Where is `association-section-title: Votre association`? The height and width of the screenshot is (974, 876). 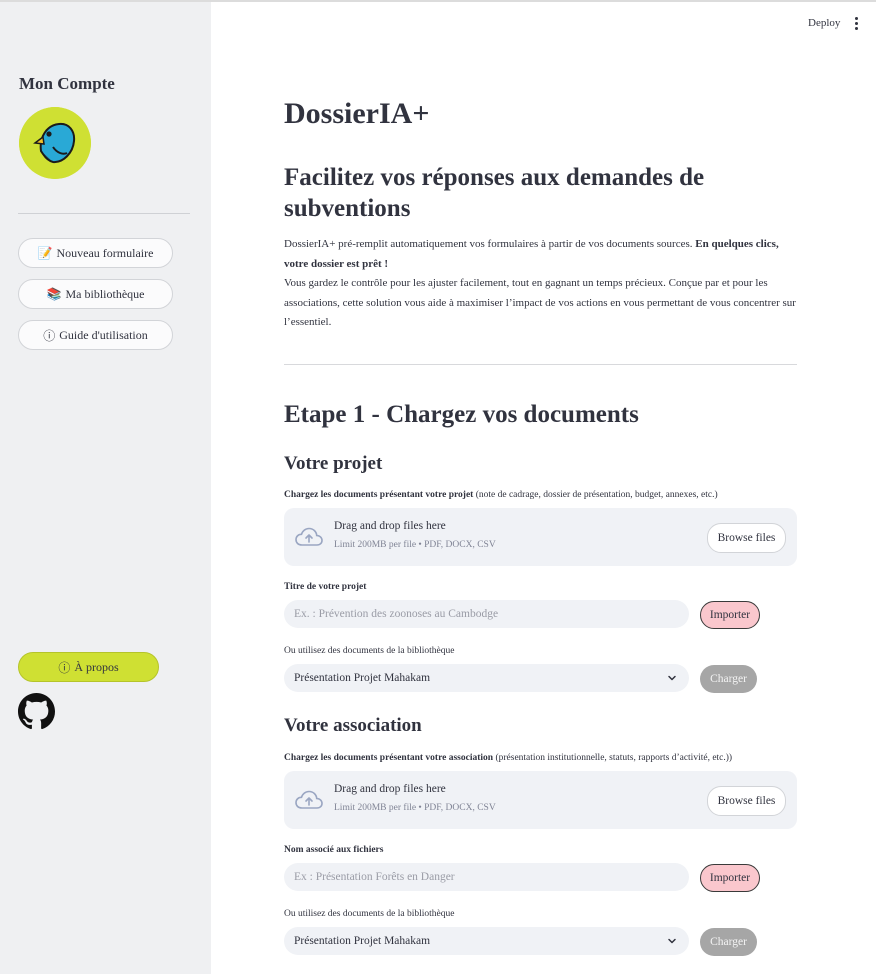 association-section-title: Votre association is located at coordinates (353, 725).